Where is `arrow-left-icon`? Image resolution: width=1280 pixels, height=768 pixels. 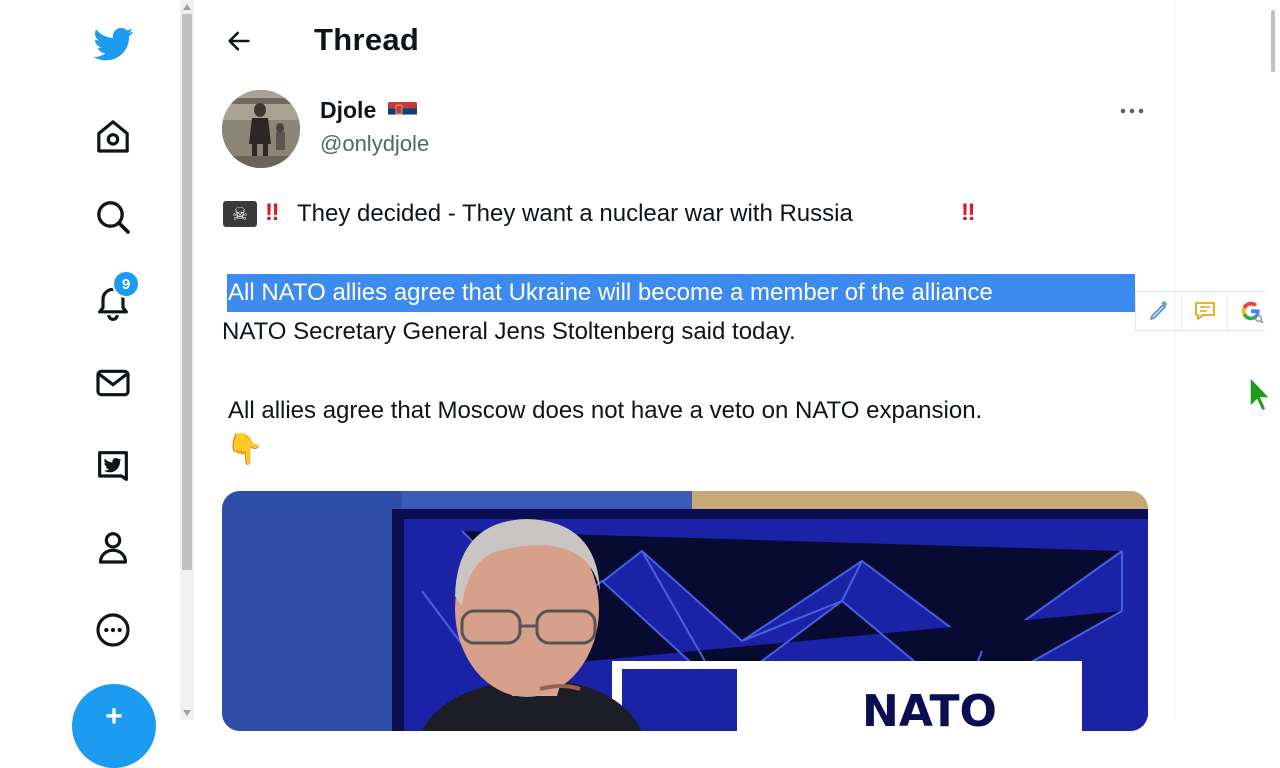
arrow-left-icon is located at coordinates (239, 41).